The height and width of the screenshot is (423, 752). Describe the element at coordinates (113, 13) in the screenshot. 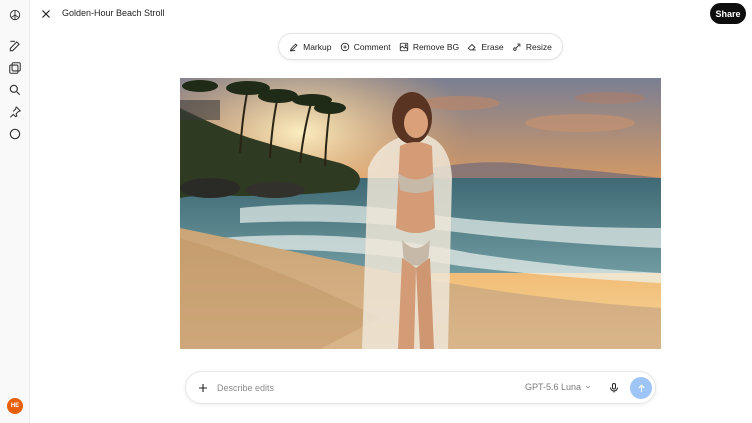

I see `page-title: Golden-Hour Beach Stroll` at that location.